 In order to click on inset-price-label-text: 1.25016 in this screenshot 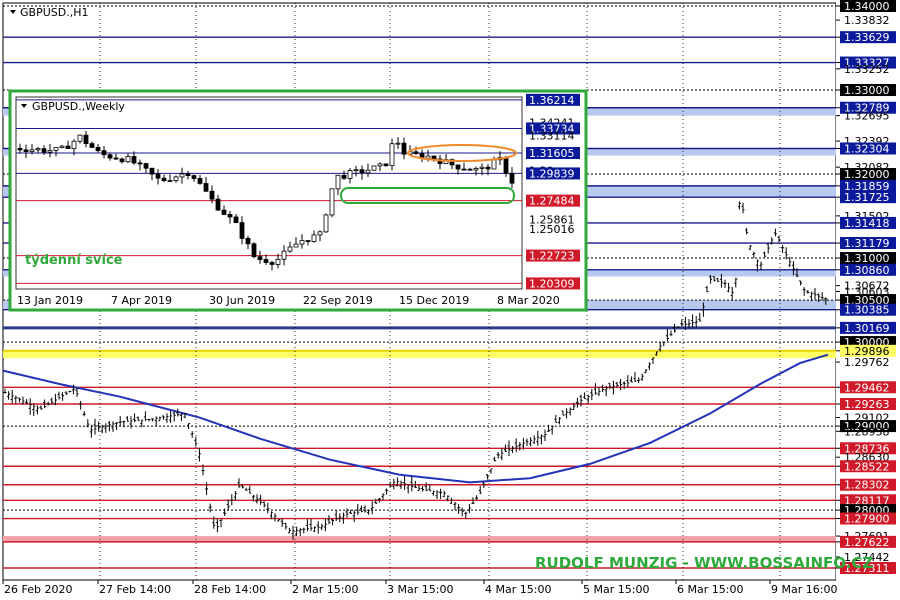, I will do `click(552, 229)`.